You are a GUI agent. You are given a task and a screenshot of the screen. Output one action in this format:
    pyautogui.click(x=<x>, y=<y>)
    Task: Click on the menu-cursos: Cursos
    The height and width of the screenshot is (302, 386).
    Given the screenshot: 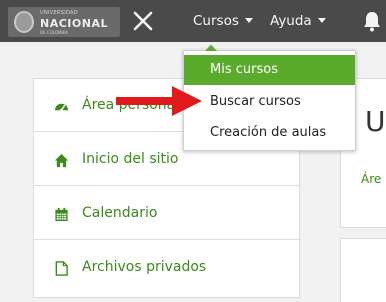 What is the action you would take?
    pyautogui.click(x=223, y=21)
    